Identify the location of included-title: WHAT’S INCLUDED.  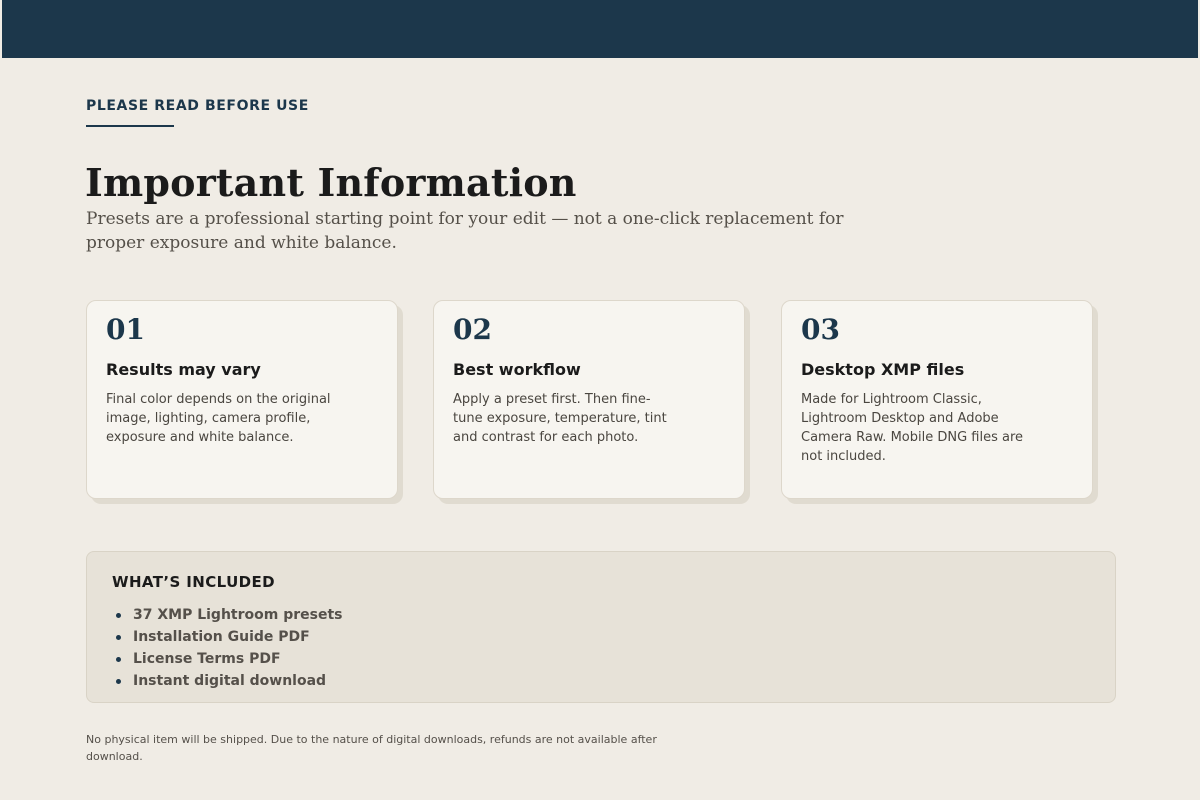
(193, 582).